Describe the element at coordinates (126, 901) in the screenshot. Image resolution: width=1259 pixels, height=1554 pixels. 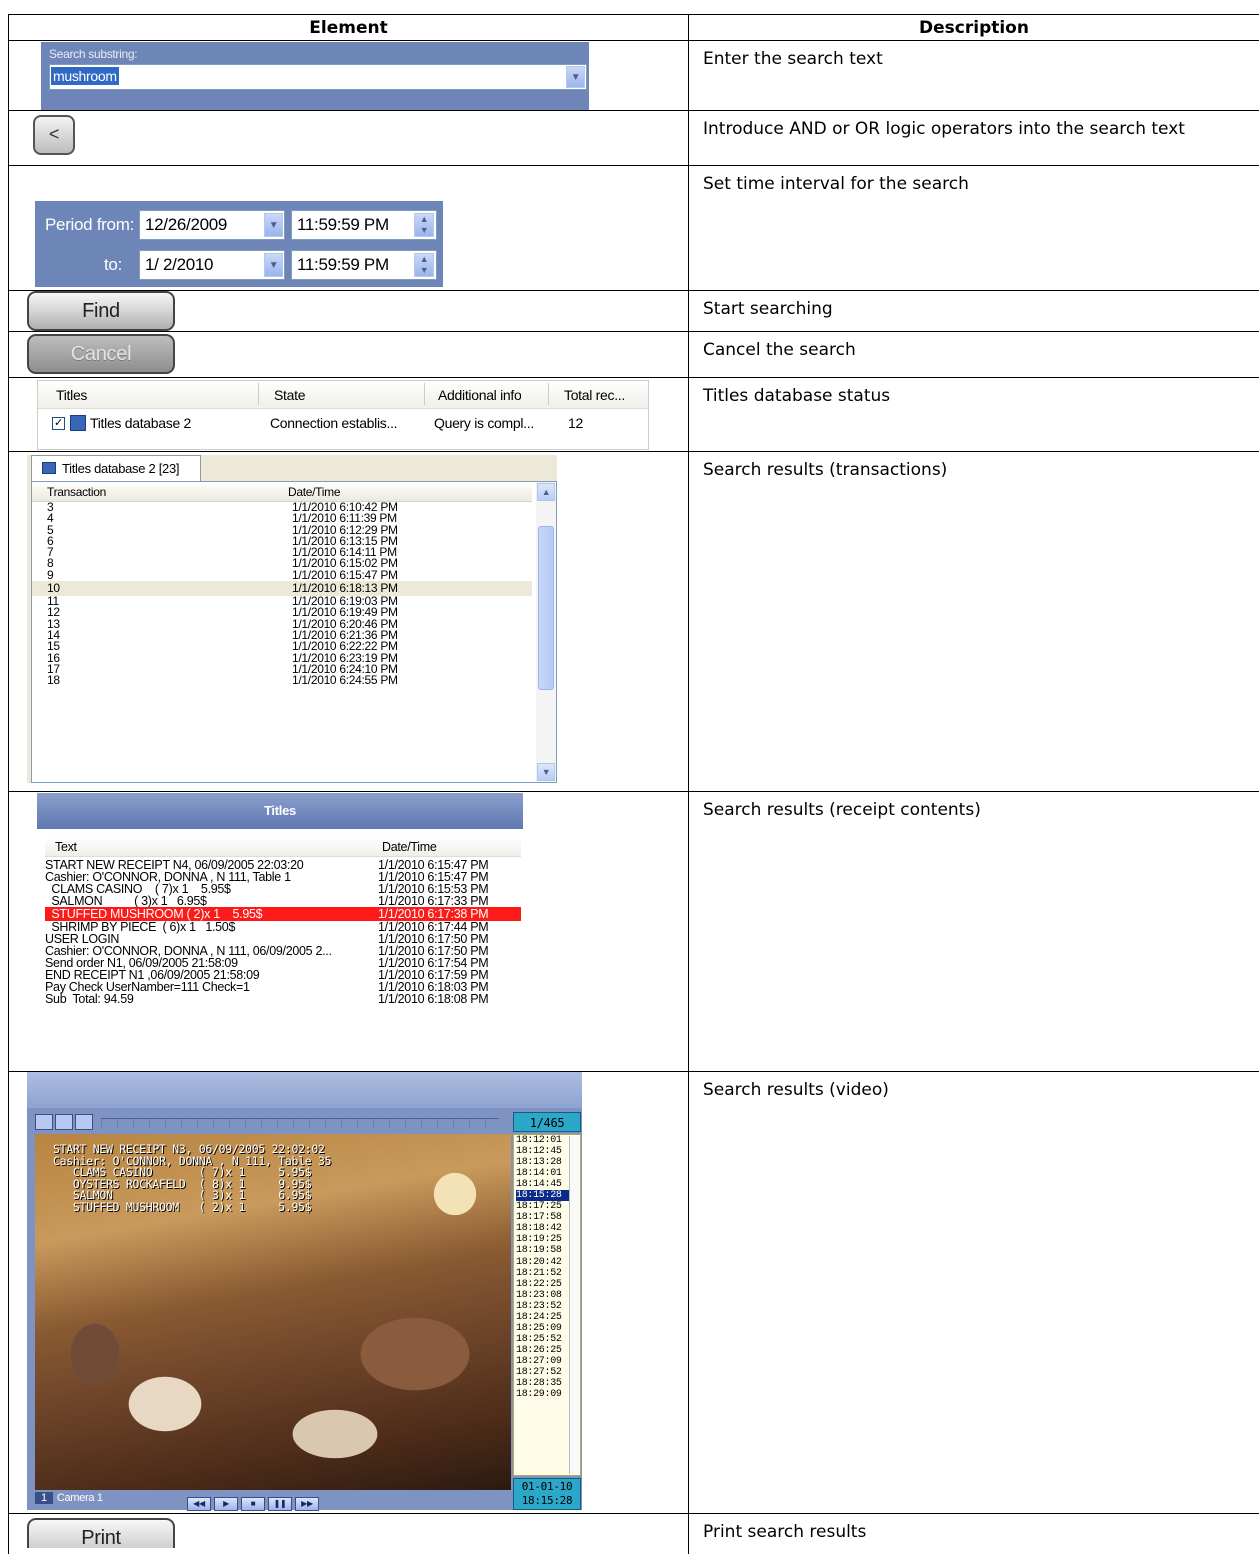
I see `receipt-text: SALMON ( 3)x 1 6.95$` at that location.